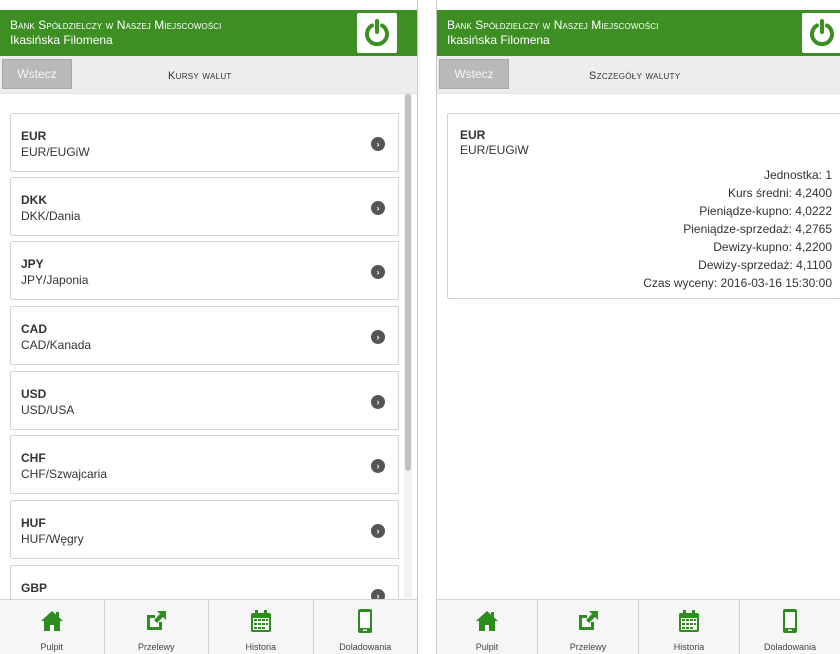 The width and height of the screenshot is (840, 654). What do you see at coordinates (204, 335) in the screenshot?
I see `currency-item-cad: CAD CAD/Kanada ›` at bounding box center [204, 335].